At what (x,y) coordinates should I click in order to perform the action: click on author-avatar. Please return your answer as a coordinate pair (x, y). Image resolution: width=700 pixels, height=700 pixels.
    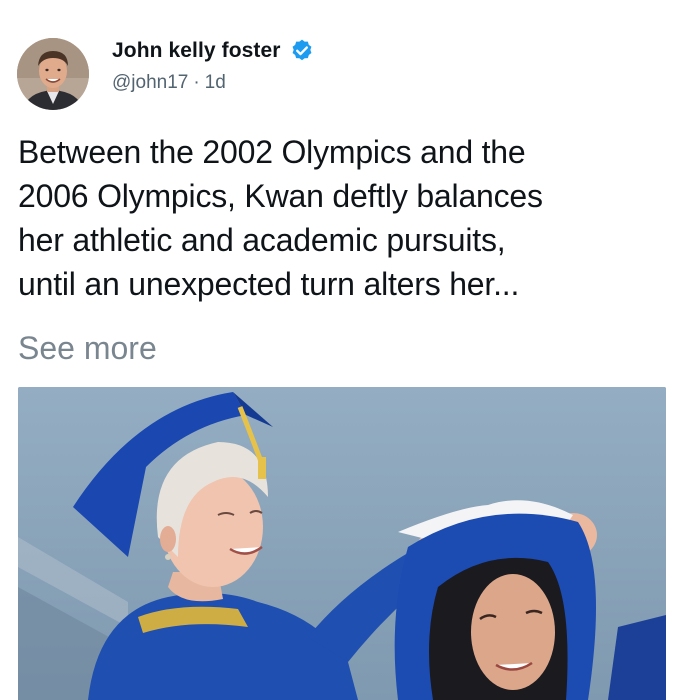
    Looking at the image, I should click on (53, 74).